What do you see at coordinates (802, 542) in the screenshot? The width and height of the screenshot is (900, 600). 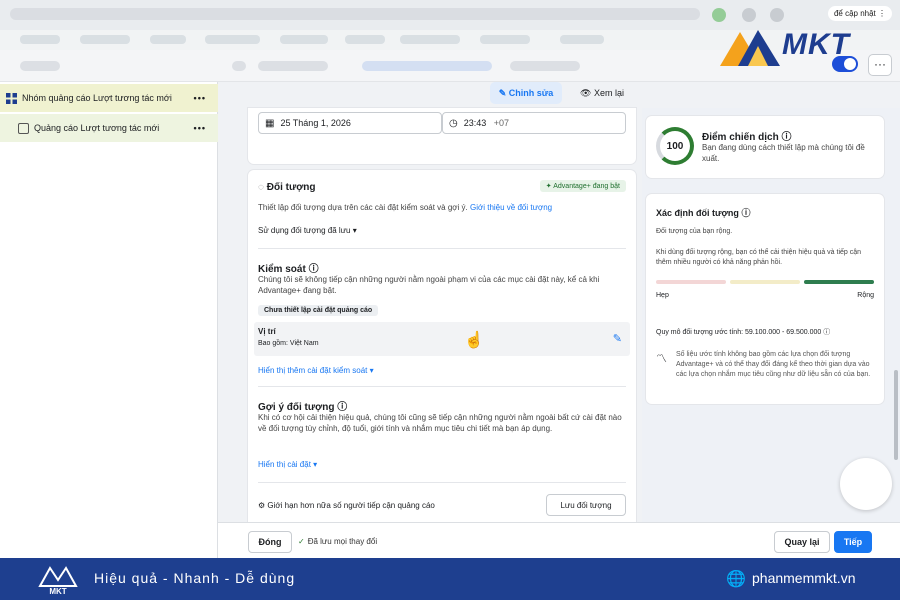 I see `back-button: Quay lại` at bounding box center [802, 542].